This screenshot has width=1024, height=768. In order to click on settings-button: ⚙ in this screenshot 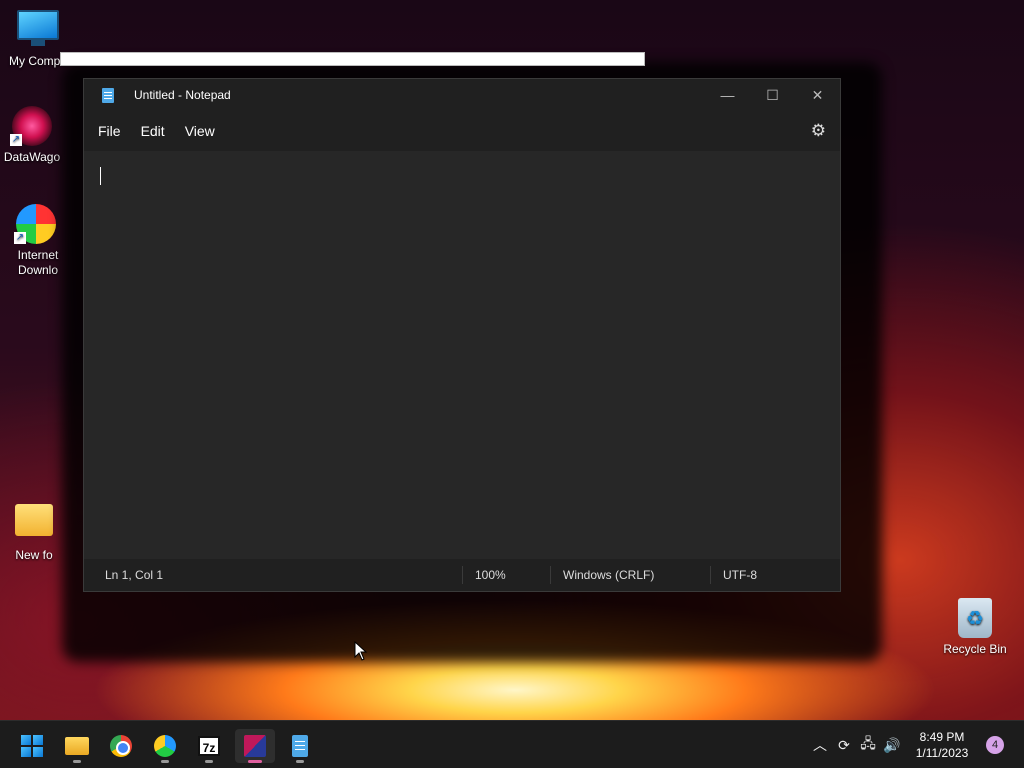, I will do `click(818, 131)`.